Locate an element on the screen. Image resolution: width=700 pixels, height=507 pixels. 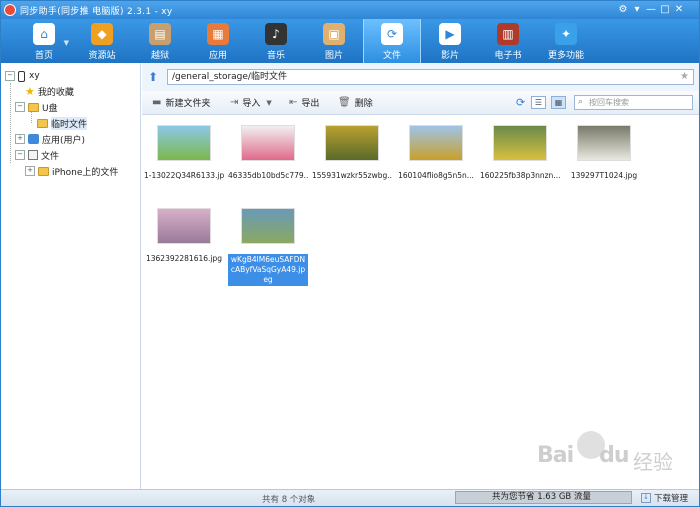
music-icon: ♪ is located at coordinates (276, 34).